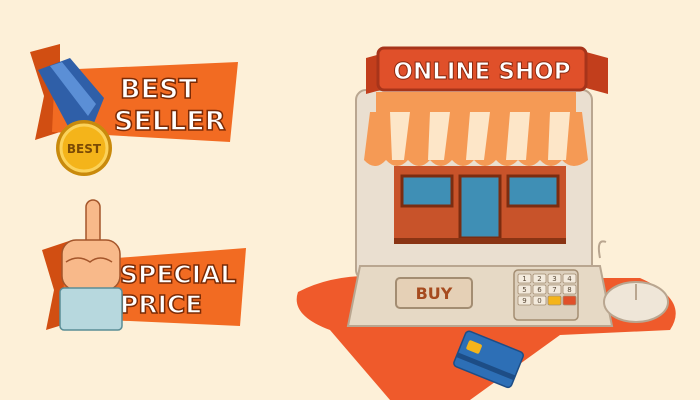 This screenshot has width=700, height=400. I want to click on best-seller-badge: BEST SELLER BEST, so click(134, 110).